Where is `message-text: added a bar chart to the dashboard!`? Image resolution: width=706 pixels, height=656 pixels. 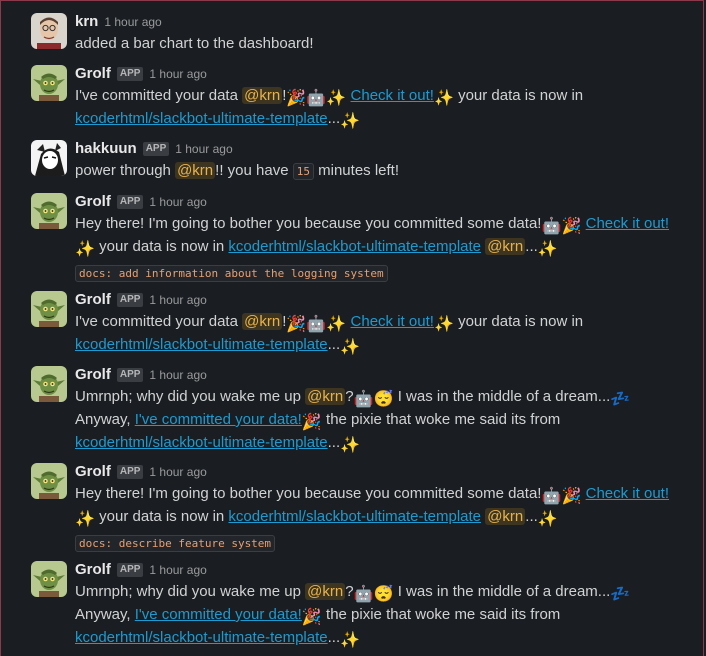 message-text: added a bar chart to the dashboard! is located at coordinates (194, 43).